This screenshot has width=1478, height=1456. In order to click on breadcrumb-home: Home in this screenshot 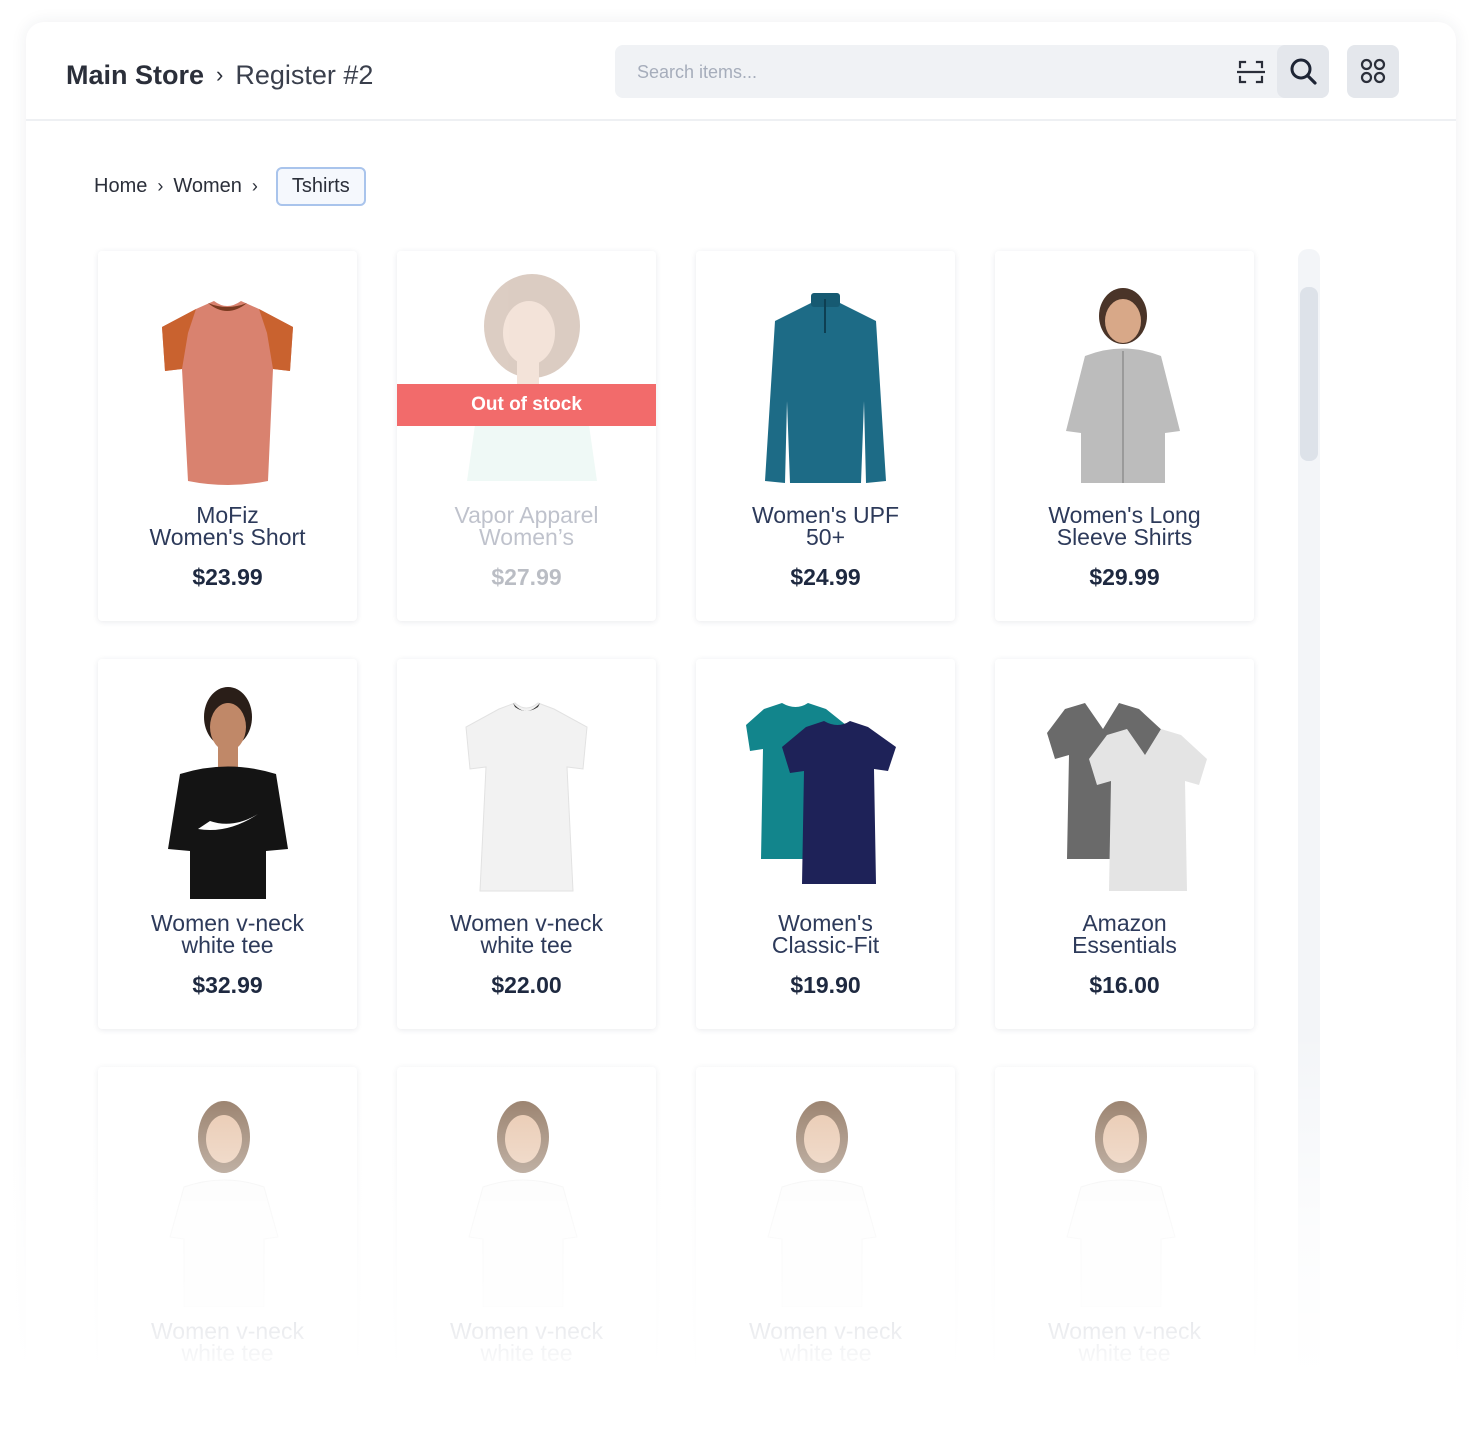, I will do `click(120, 186)`.